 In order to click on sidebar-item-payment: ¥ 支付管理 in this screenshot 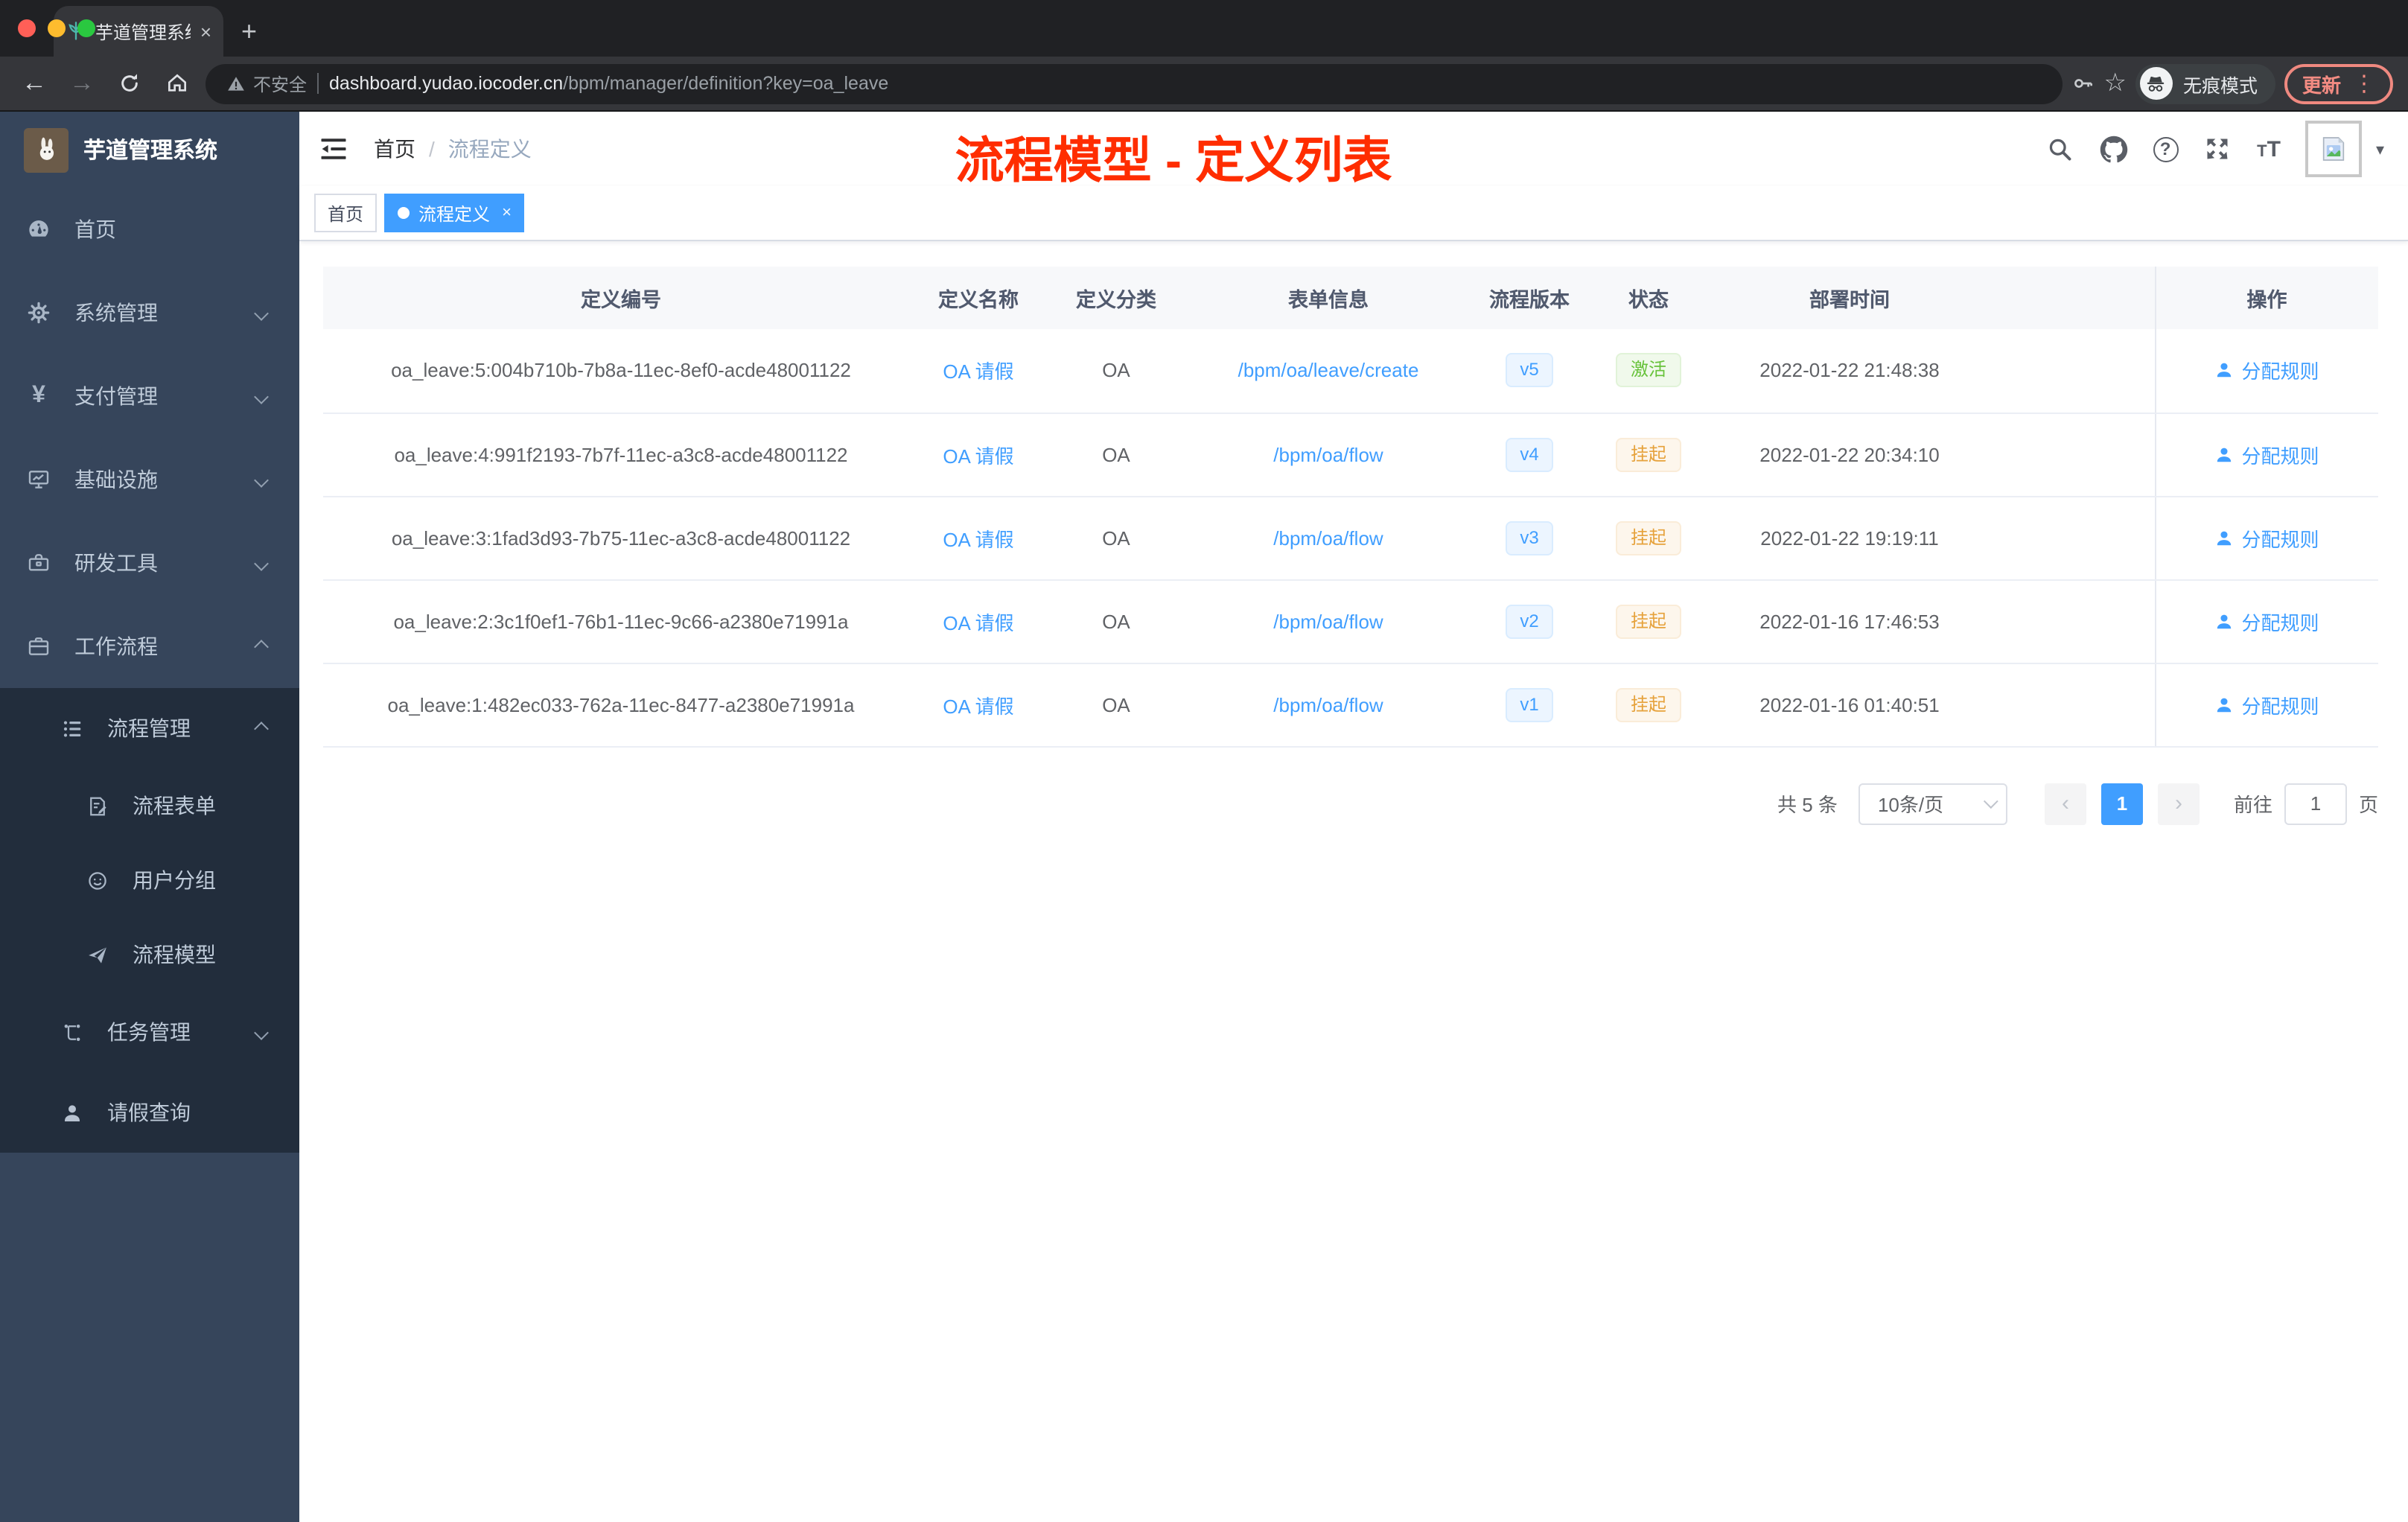, I will do `click(149, 396)`.